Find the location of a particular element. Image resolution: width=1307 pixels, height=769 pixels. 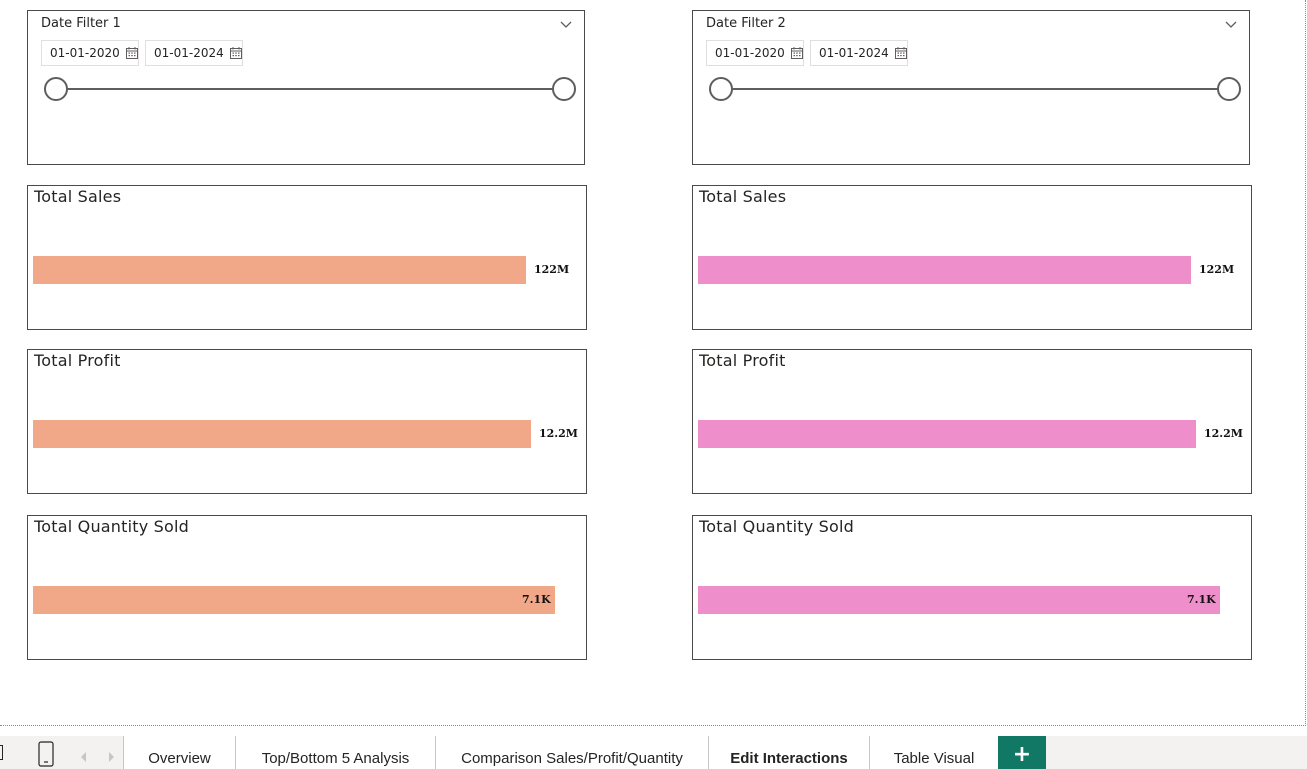

date-filter-1-slicer: Date Filter 1 01-01-2020 01-01-2024 is located at coordinates (306, 87).